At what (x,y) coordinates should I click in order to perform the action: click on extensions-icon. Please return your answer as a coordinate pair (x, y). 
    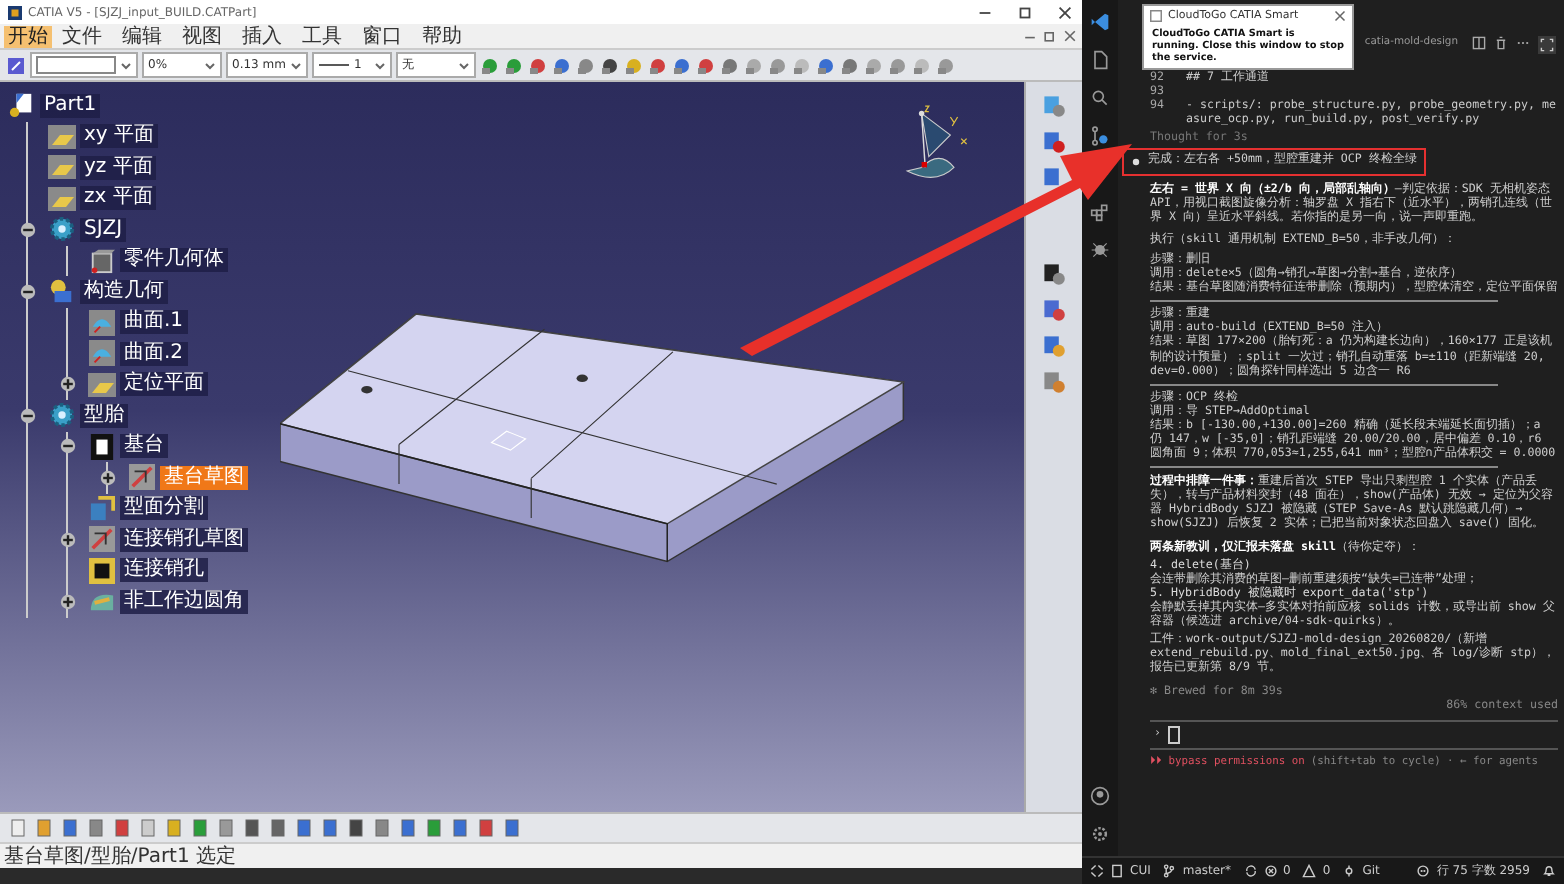
    Looking at the image, I should click on (1100, 212).